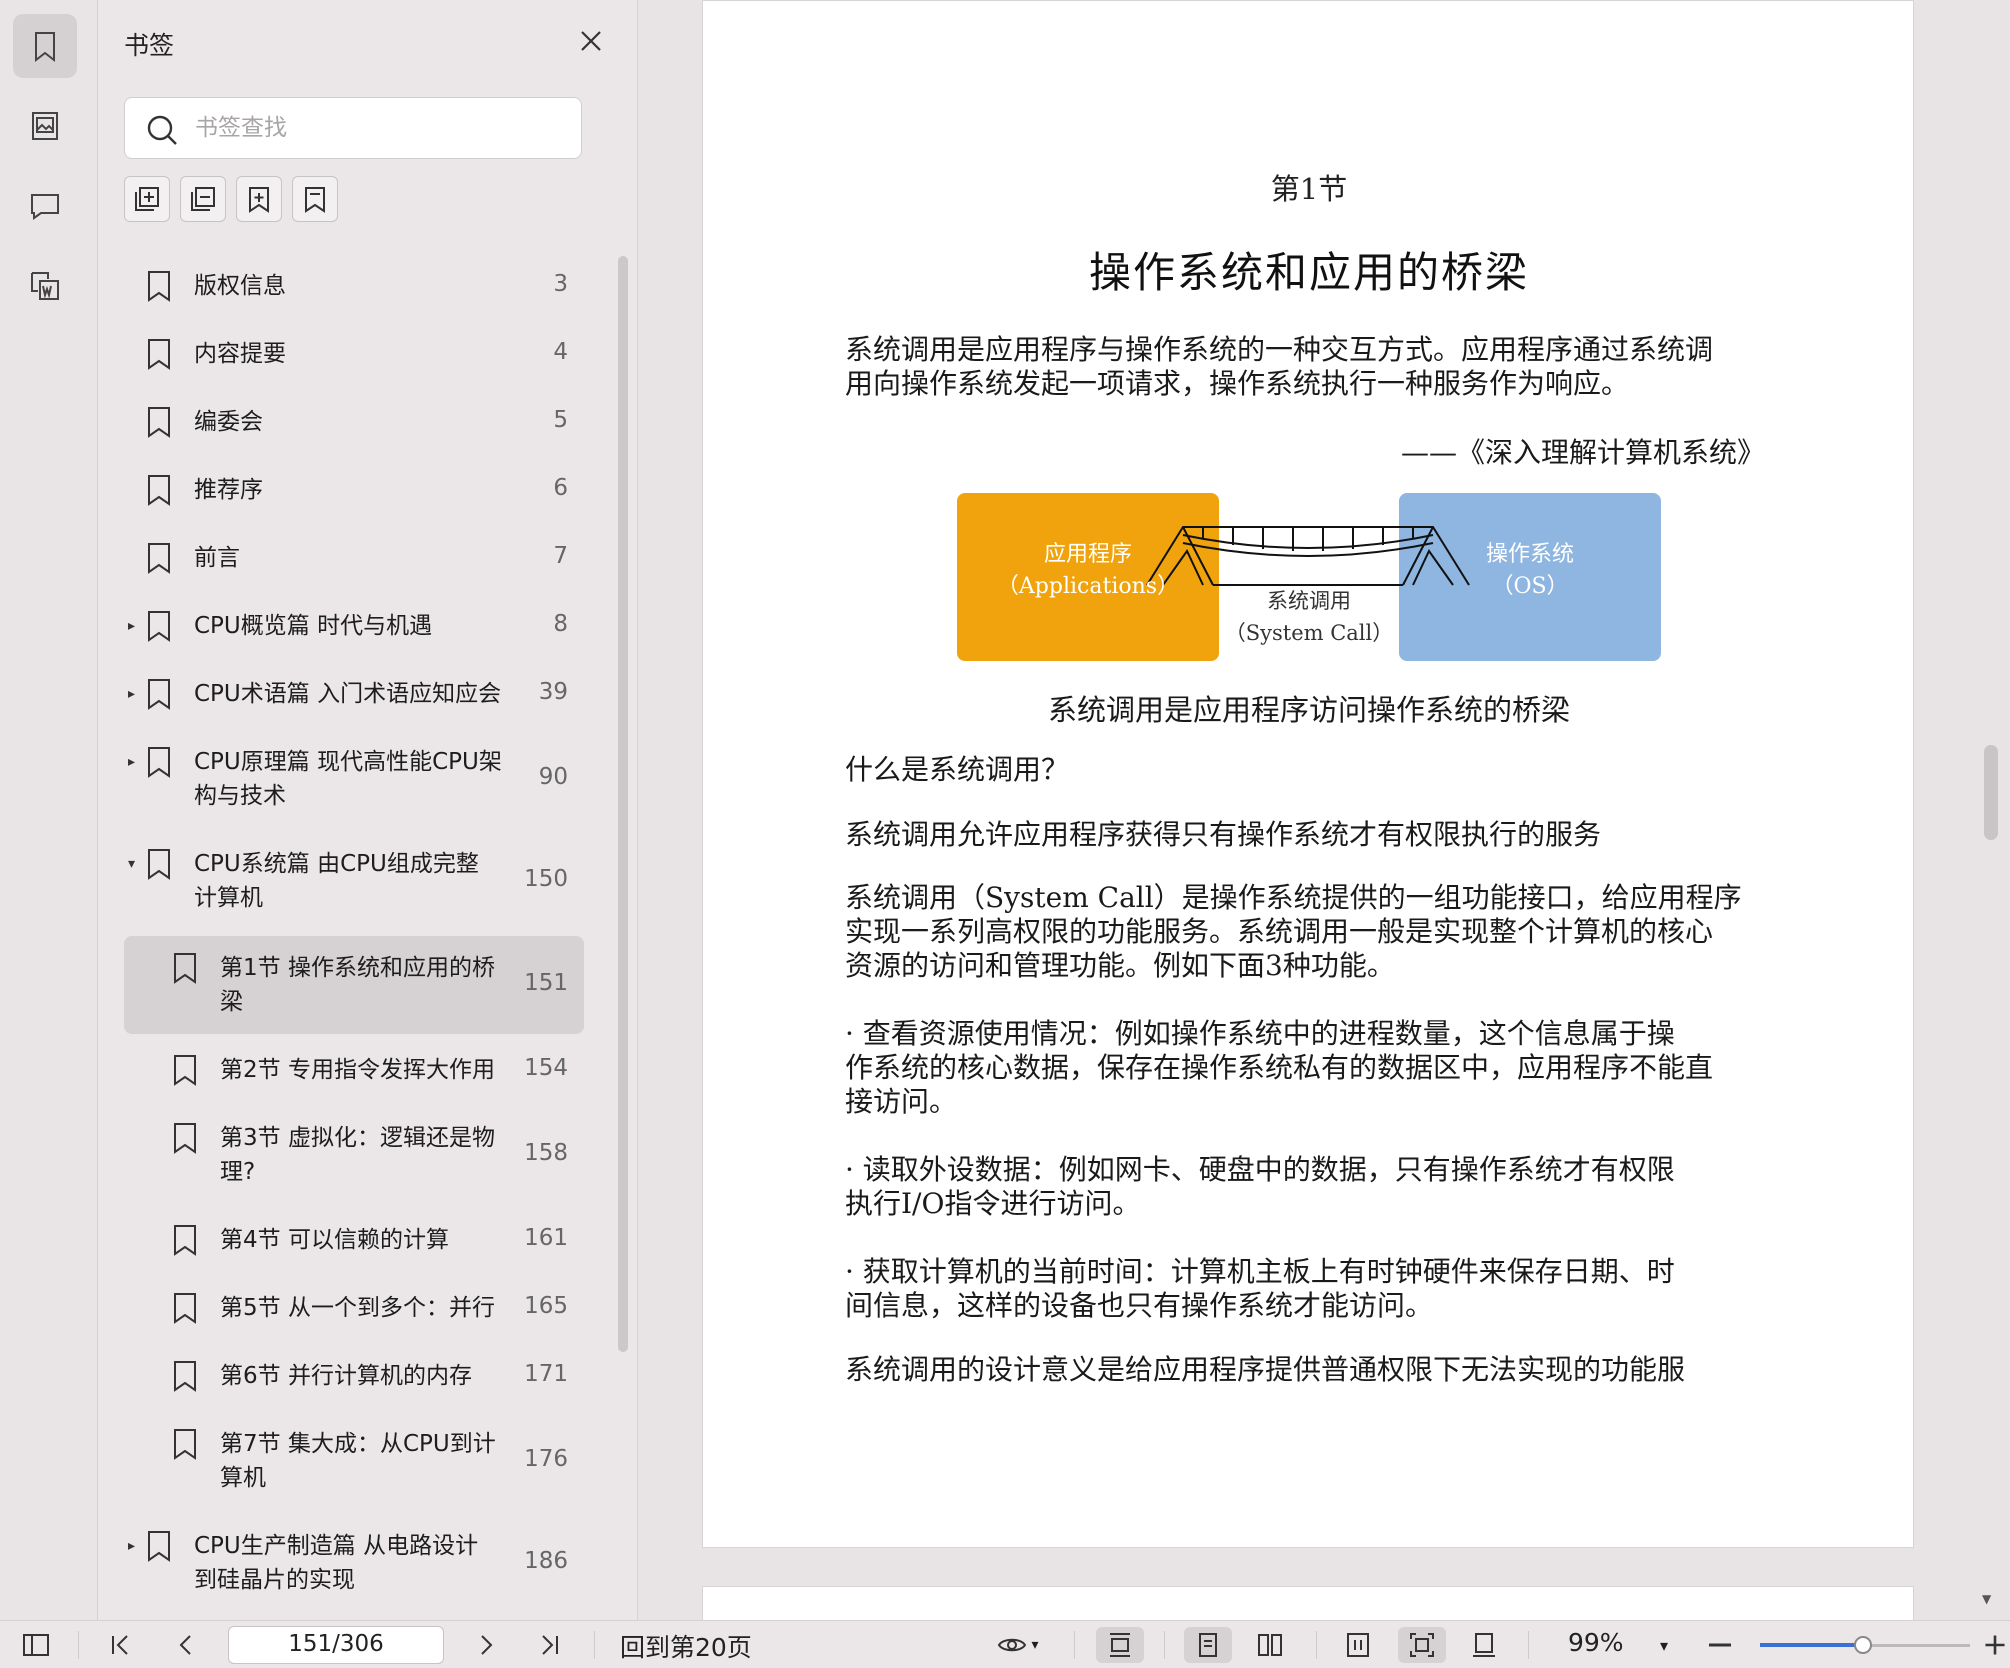 The height and width of the screenshot is (1668, 2010). Describe the element at coordinates (354, 1563) in the screenshot. I see `bookmark-item: ▸ CPU生产制造篇 从电路设计 到硅晶片的实现 186` at that location.